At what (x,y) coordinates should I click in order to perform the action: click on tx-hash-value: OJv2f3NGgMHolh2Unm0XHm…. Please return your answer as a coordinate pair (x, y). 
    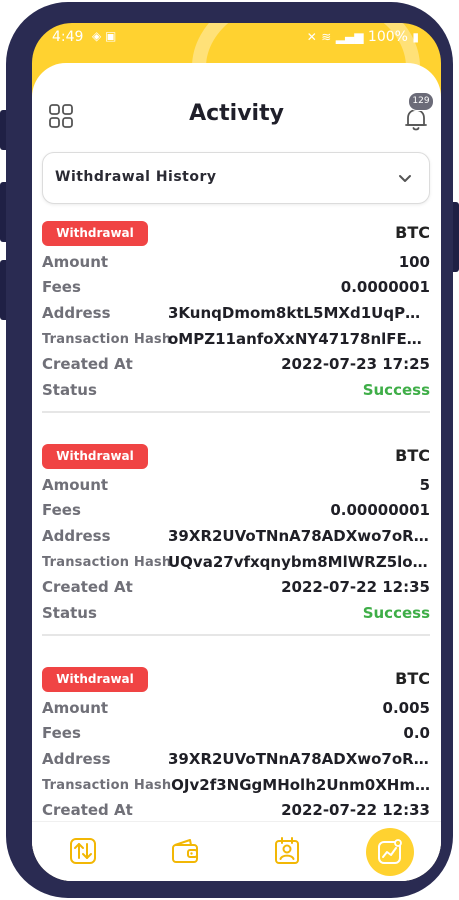
    Looking at the image, I should click on (300, 785).